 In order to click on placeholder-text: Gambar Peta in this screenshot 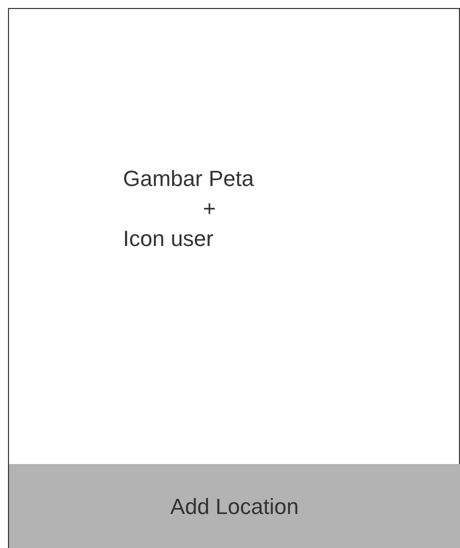, I will do `click(189, 179)`.